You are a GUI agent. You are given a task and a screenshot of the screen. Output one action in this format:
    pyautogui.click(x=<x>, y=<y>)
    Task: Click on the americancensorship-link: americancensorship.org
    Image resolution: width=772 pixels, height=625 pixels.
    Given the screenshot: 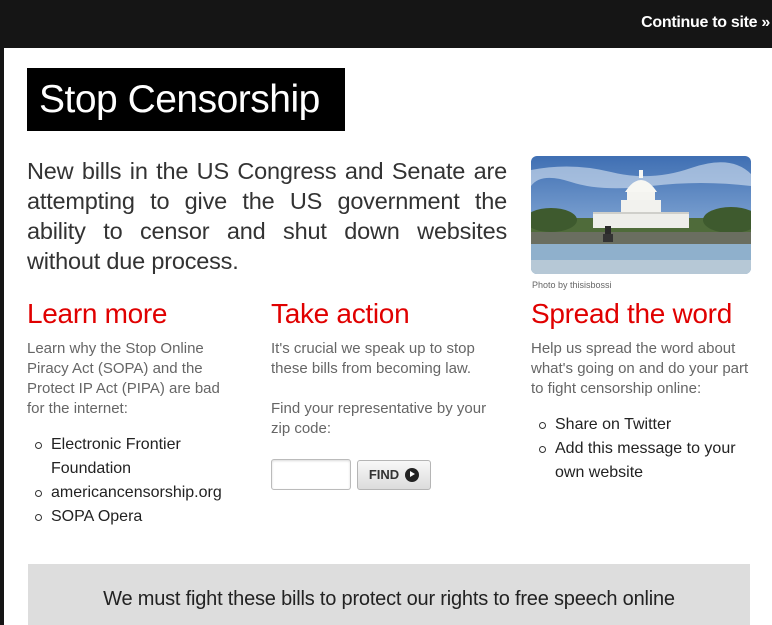 What is the action you would take?
    pyautogui.click(x=132, y=493)
    